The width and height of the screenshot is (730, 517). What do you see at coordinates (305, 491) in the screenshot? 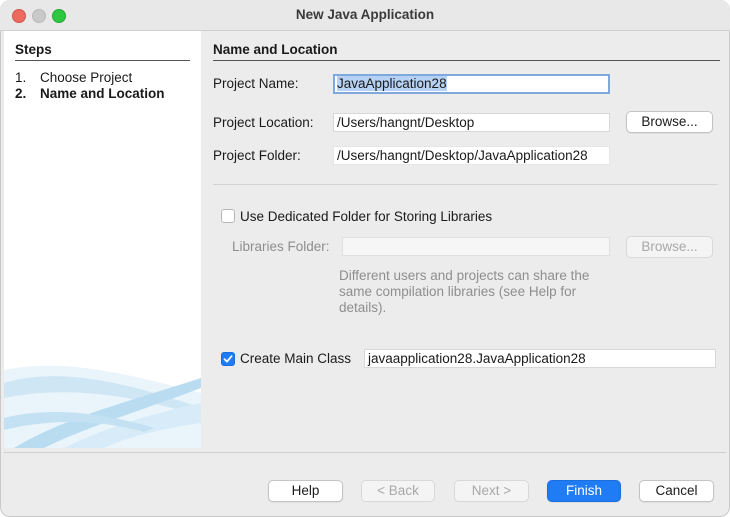
I see `help-button: Help` at bounding box center [305, 491].